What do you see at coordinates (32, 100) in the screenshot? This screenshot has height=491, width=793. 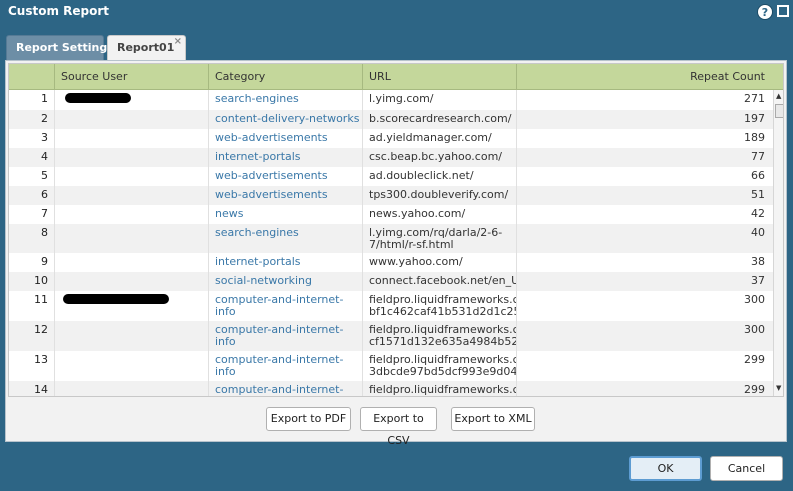 I see `row-number-cell: 1` at bounding box center [32, 100].